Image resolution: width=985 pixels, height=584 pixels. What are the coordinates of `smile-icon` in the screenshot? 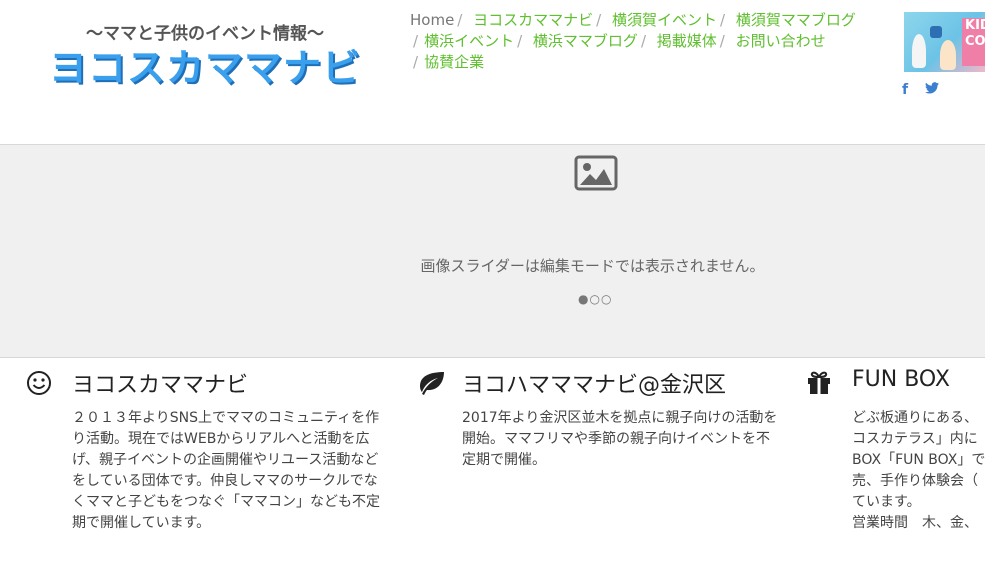 It's located at (39, 383).